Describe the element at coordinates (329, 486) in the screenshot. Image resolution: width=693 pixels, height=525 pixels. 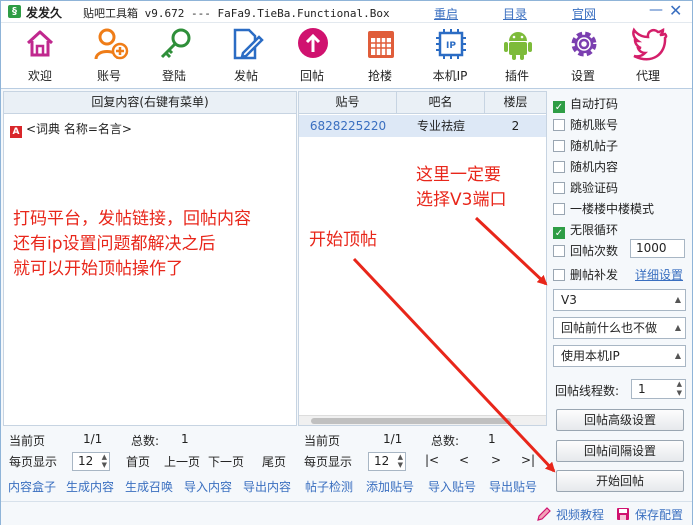
I see `post-check-link: 帖子检测` at that location.